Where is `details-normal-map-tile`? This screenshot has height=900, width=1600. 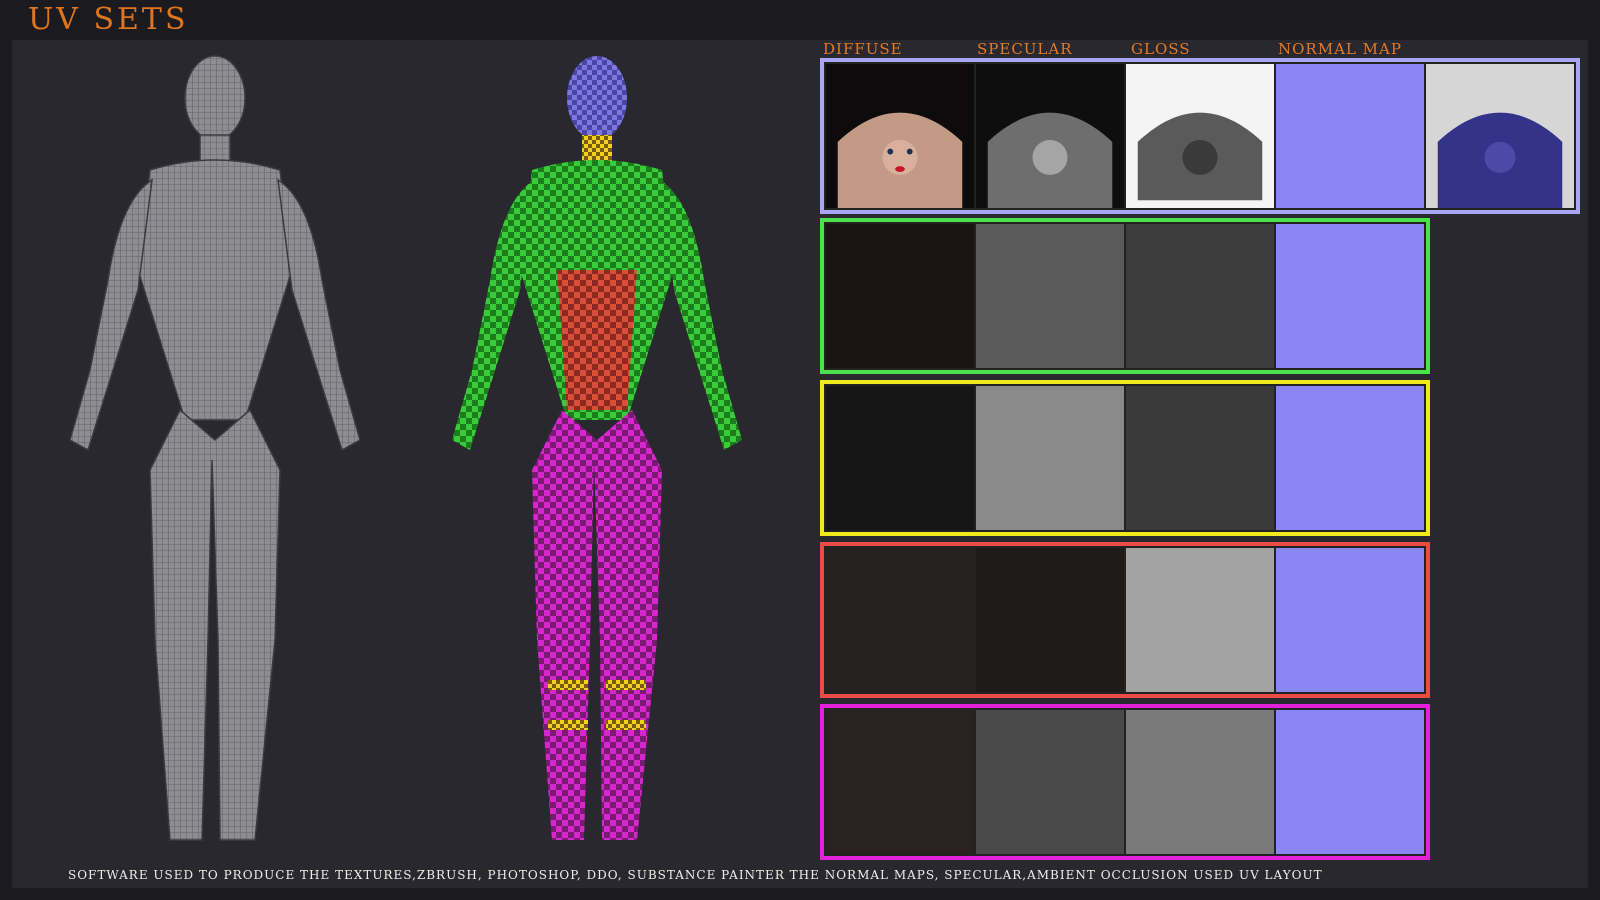
details-normal-map-tile is located at coordinates (1350, 620).